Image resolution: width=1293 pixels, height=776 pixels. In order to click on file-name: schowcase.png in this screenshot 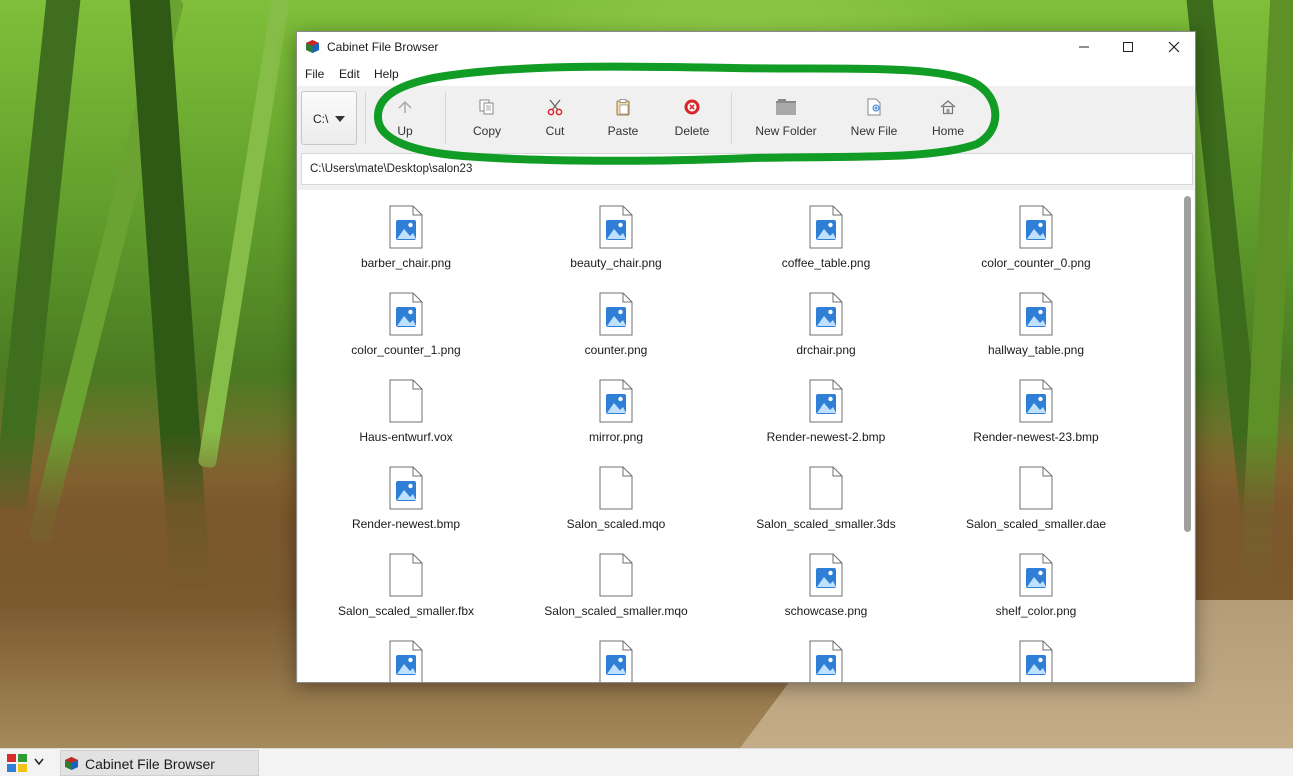, I will do `click(826, 611)`.